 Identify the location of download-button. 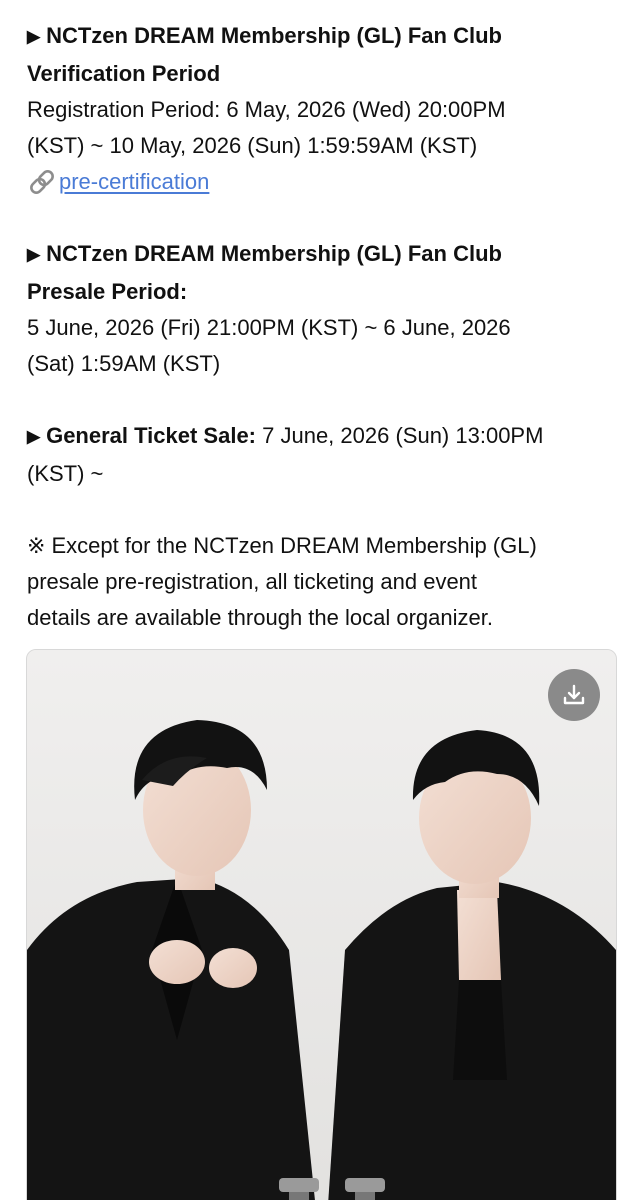
(574, 695).